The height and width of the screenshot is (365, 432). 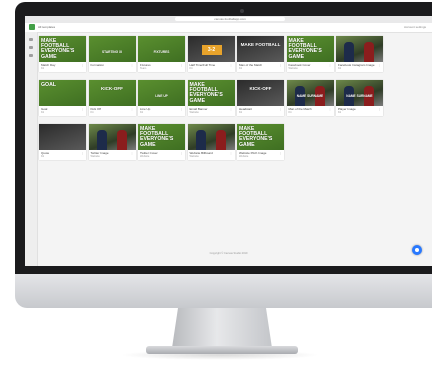 What do you see at coordinates (31, 149) in the screenshot?
I see `sidebar` at bounding box center [31, 149].